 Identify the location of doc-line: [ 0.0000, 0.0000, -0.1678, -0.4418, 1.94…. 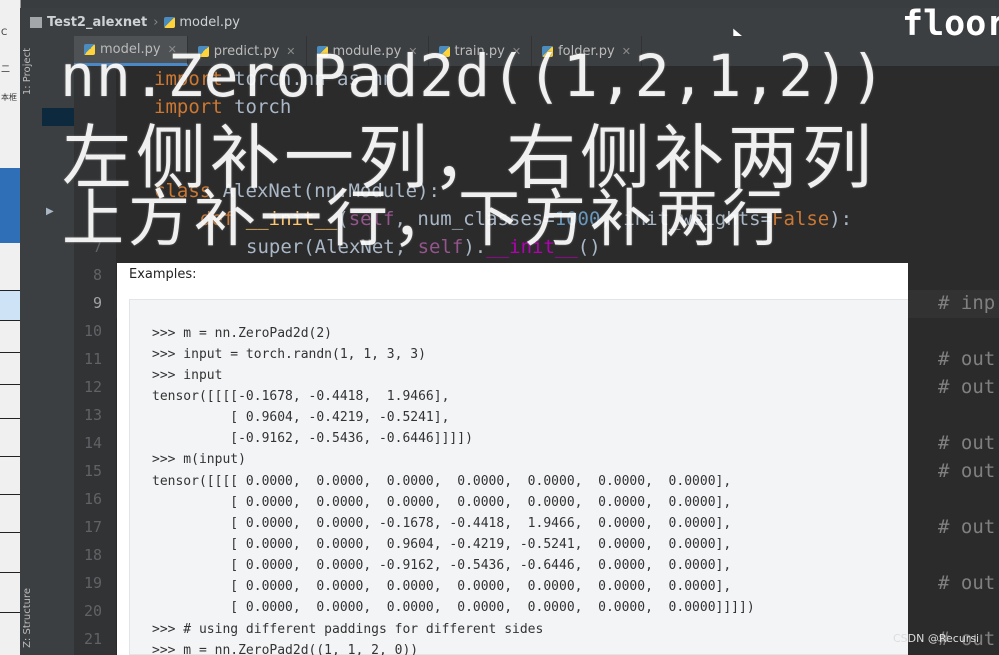
(442, 523).